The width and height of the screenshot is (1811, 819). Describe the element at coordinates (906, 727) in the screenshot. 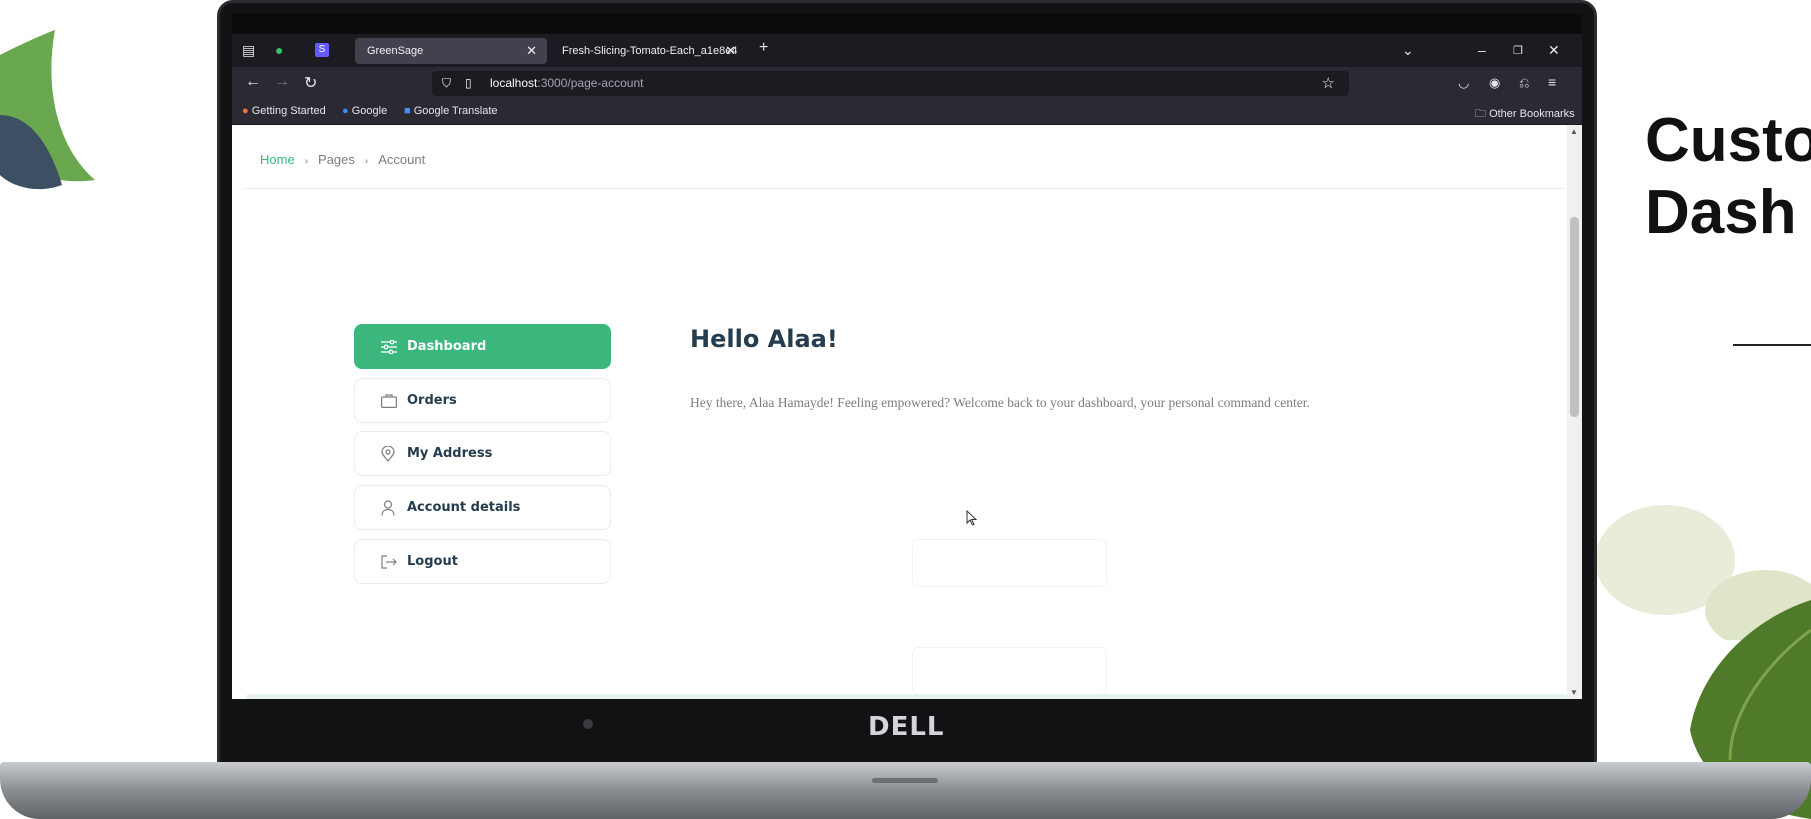

I see `dell-logo: DELL` at that location.